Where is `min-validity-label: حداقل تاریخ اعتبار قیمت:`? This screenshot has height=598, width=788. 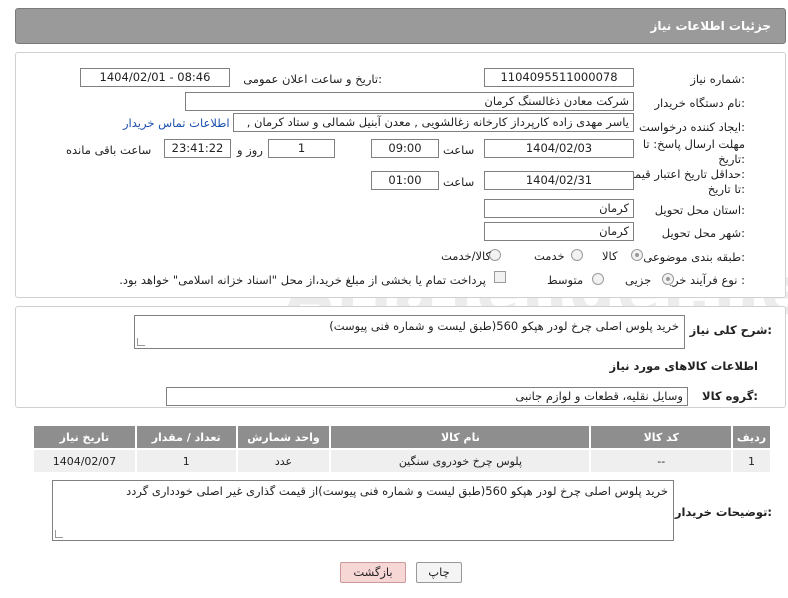
min-validity-label: حداقل تاریخ اعتبار قیمت: is located at coordinates (684, 174).